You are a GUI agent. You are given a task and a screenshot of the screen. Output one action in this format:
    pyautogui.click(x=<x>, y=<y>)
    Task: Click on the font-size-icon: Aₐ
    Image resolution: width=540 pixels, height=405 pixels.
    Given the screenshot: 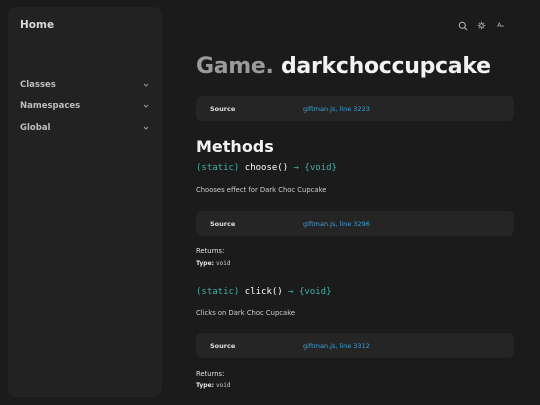 What is the action you would take?
    pyautogui.click(x=500, y=25)
    